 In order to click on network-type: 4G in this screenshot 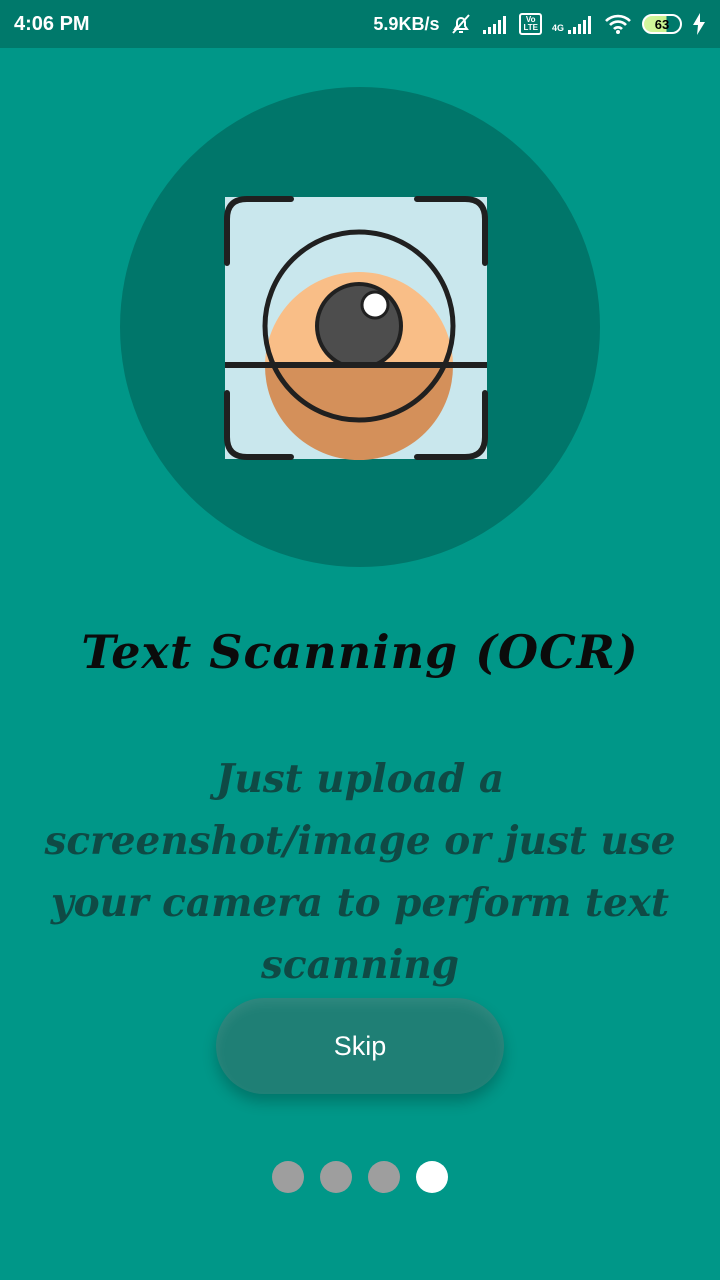, I will do `click(557, 28)`.